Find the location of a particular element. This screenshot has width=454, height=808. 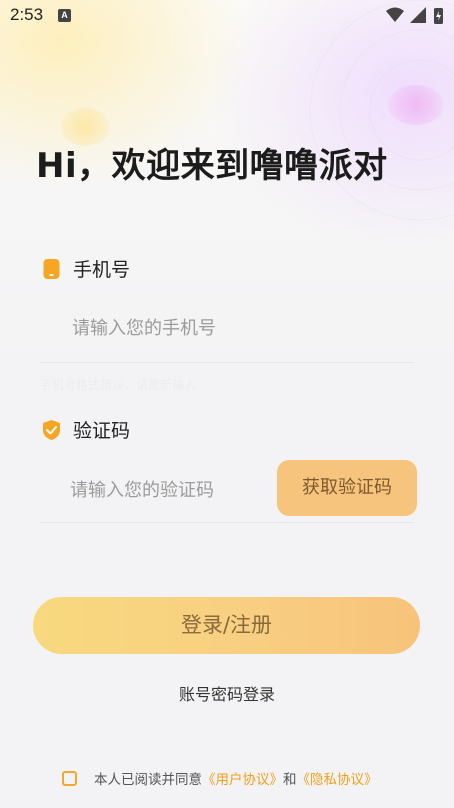

welcome-title: Hi，欢迎来到噜噜派对 is located at coordinates (212, 166).